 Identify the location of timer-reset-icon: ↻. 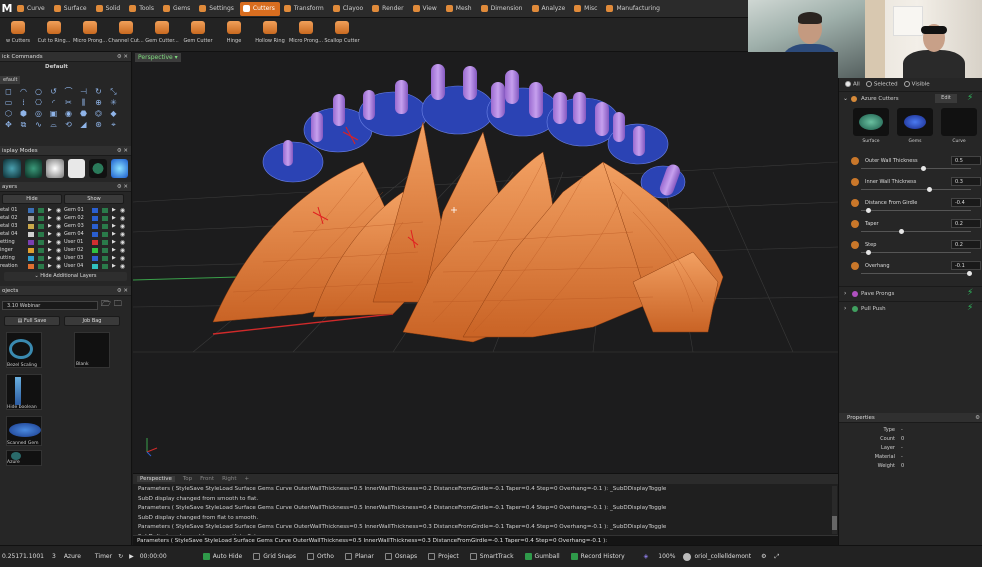
(120, 556).